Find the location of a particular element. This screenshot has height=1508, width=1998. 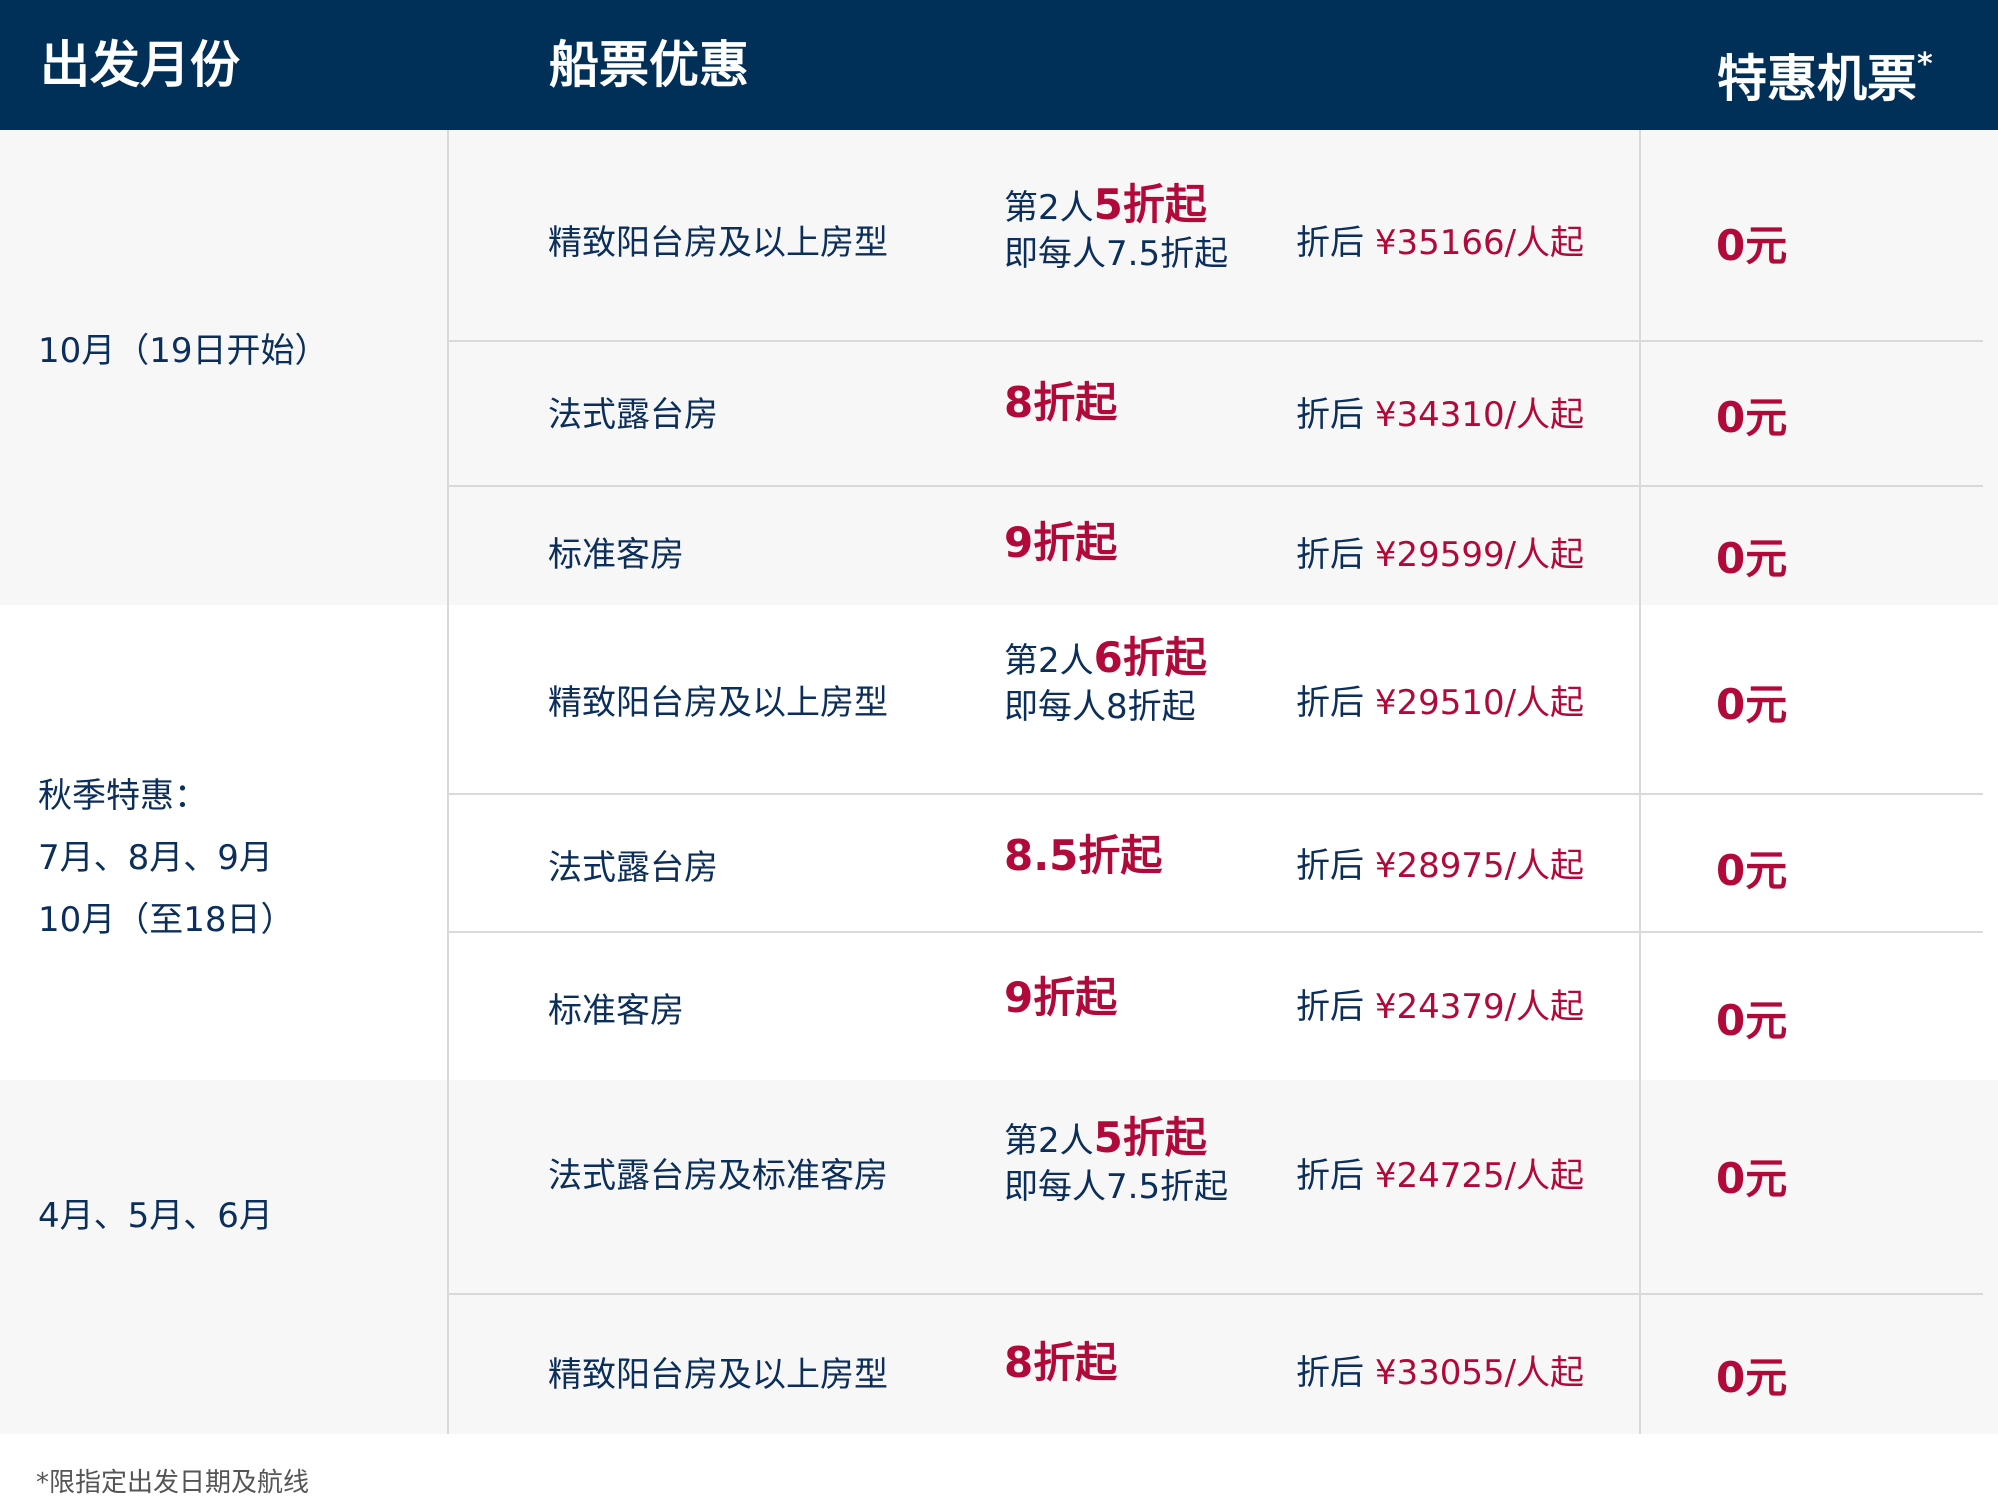

header-flight-label: 特惠机票 is located at coordinates (1817, 79).